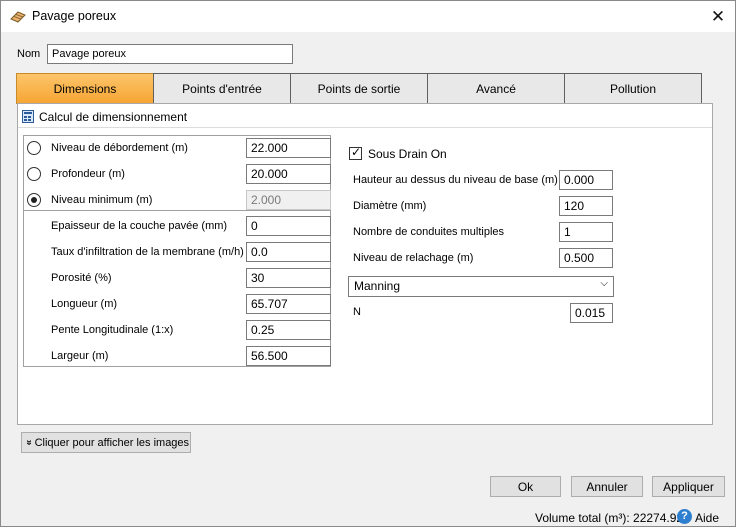  Describe the element at coordinates (688, 486) in the screenshot. I see `apply-button: Appliquer` at that location.